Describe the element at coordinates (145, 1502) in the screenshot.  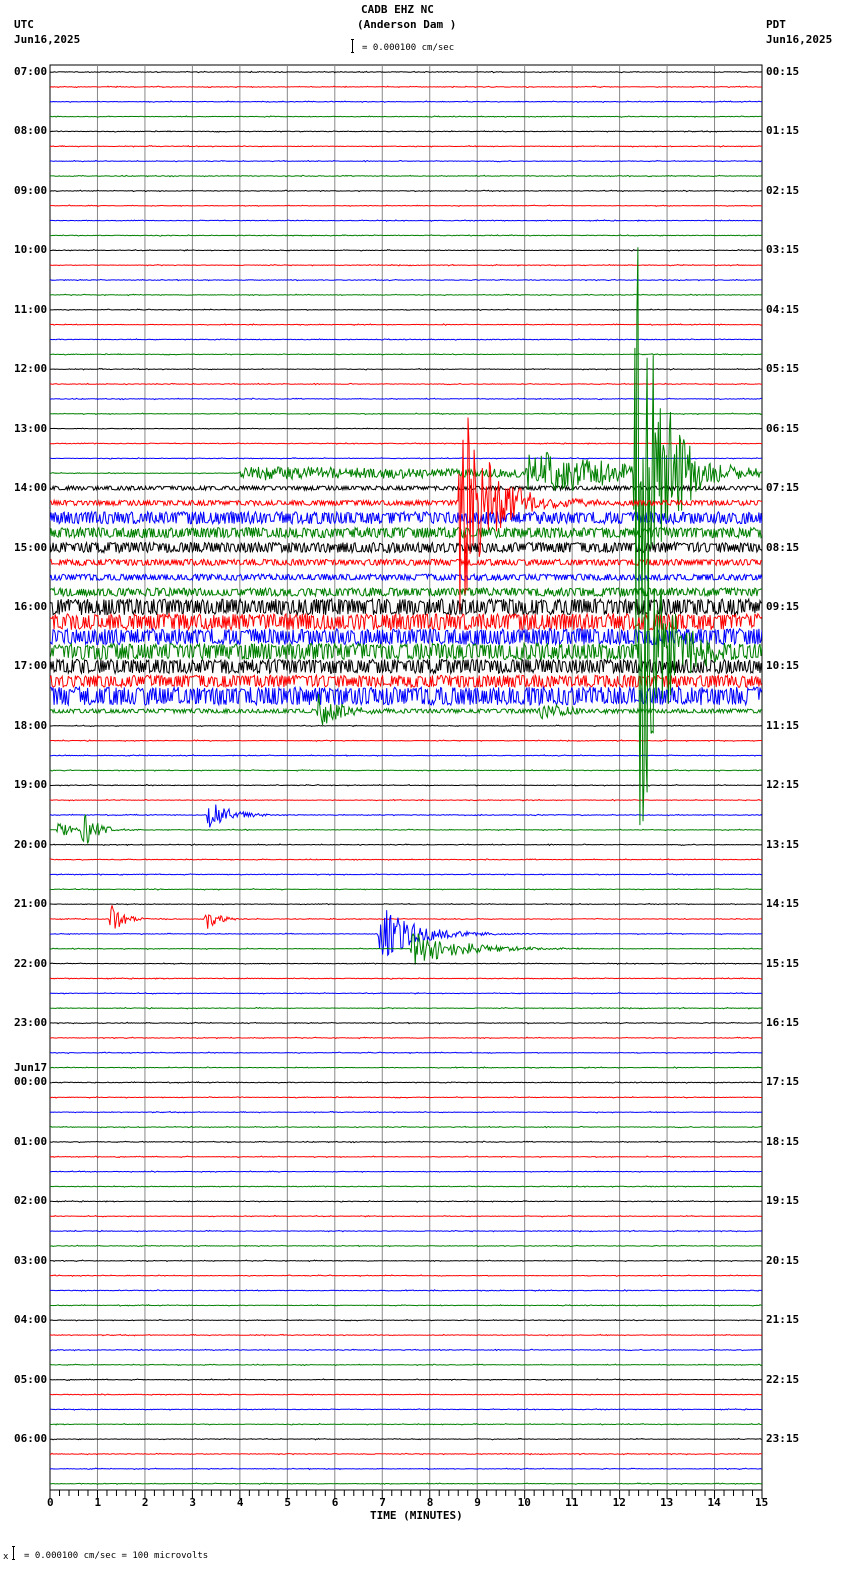
I see `x-tick-label: 2` at that location.